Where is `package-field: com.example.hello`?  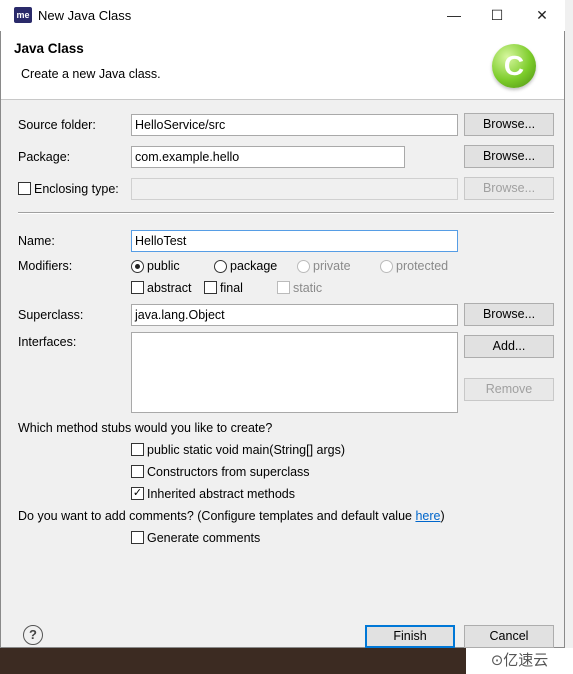 package-field: com.example.hello is located at coordinates (268, 157).